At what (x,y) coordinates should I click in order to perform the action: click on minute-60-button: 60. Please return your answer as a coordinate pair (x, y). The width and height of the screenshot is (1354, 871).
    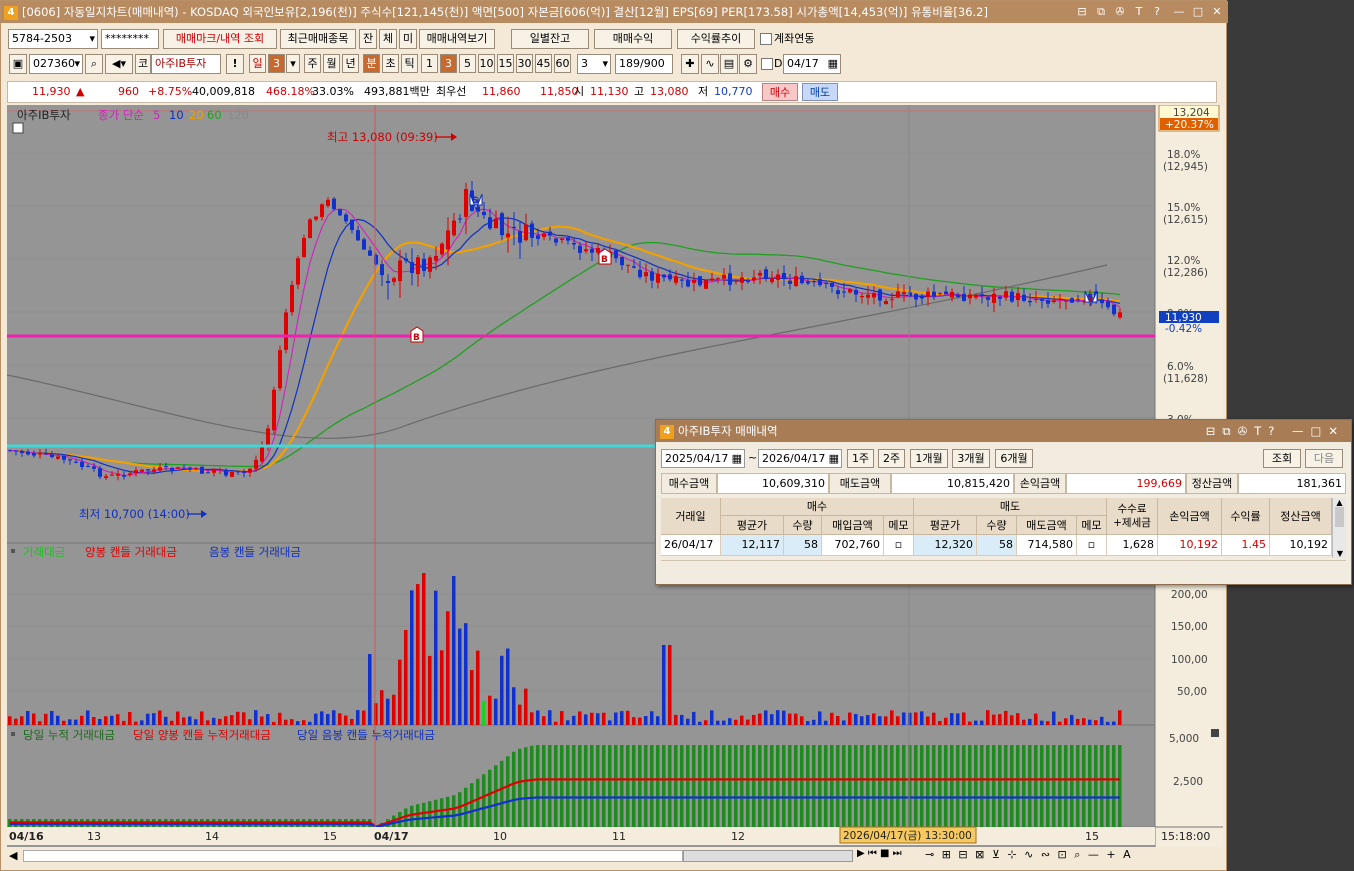
    Looking at the image, I should click on (562, 63).